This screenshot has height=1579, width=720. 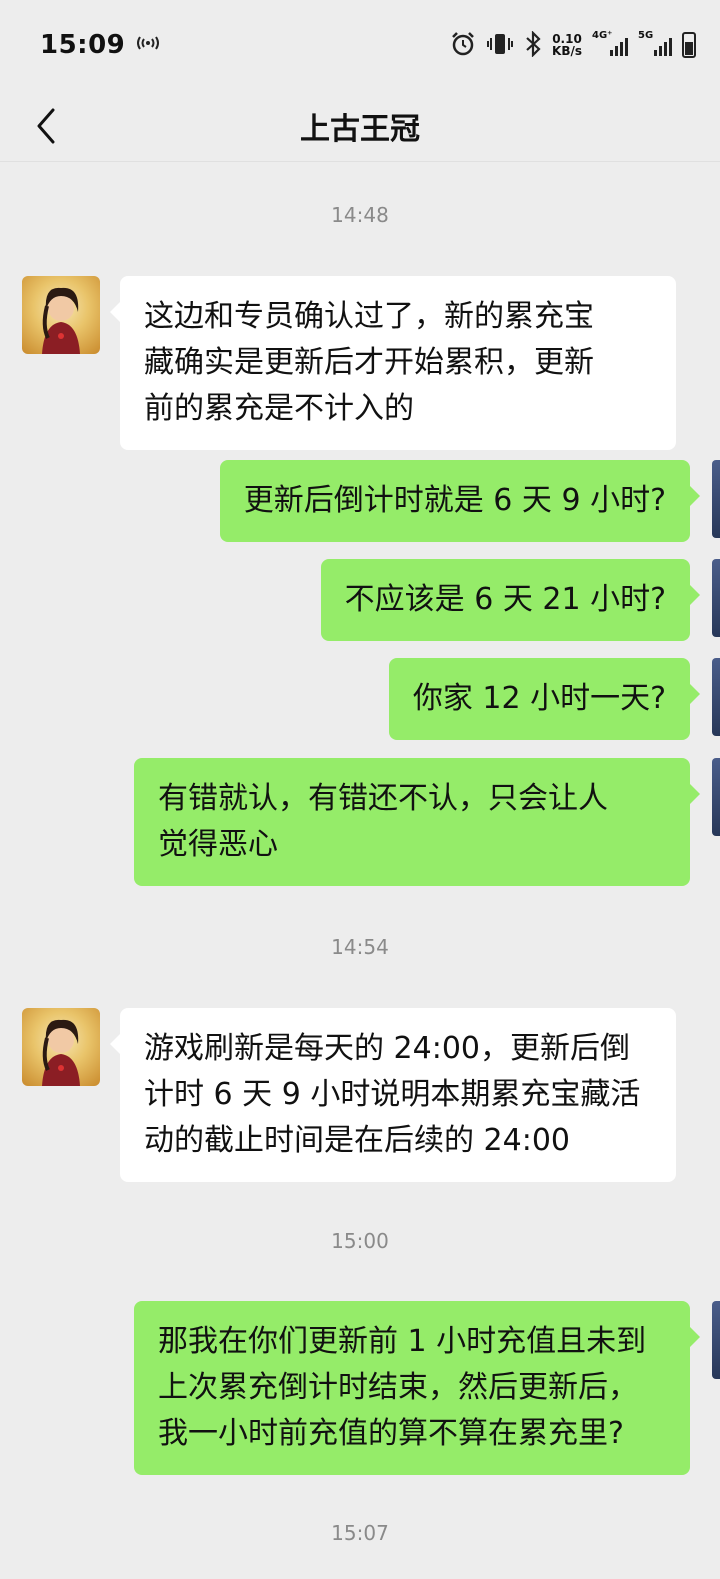 What do you see at coordinates (460, 501) in the screenshot?
I see `outgoing-message-bubble: 更新后倒计时就是 6 天 9 小时?` at bounding box center [460, 501].